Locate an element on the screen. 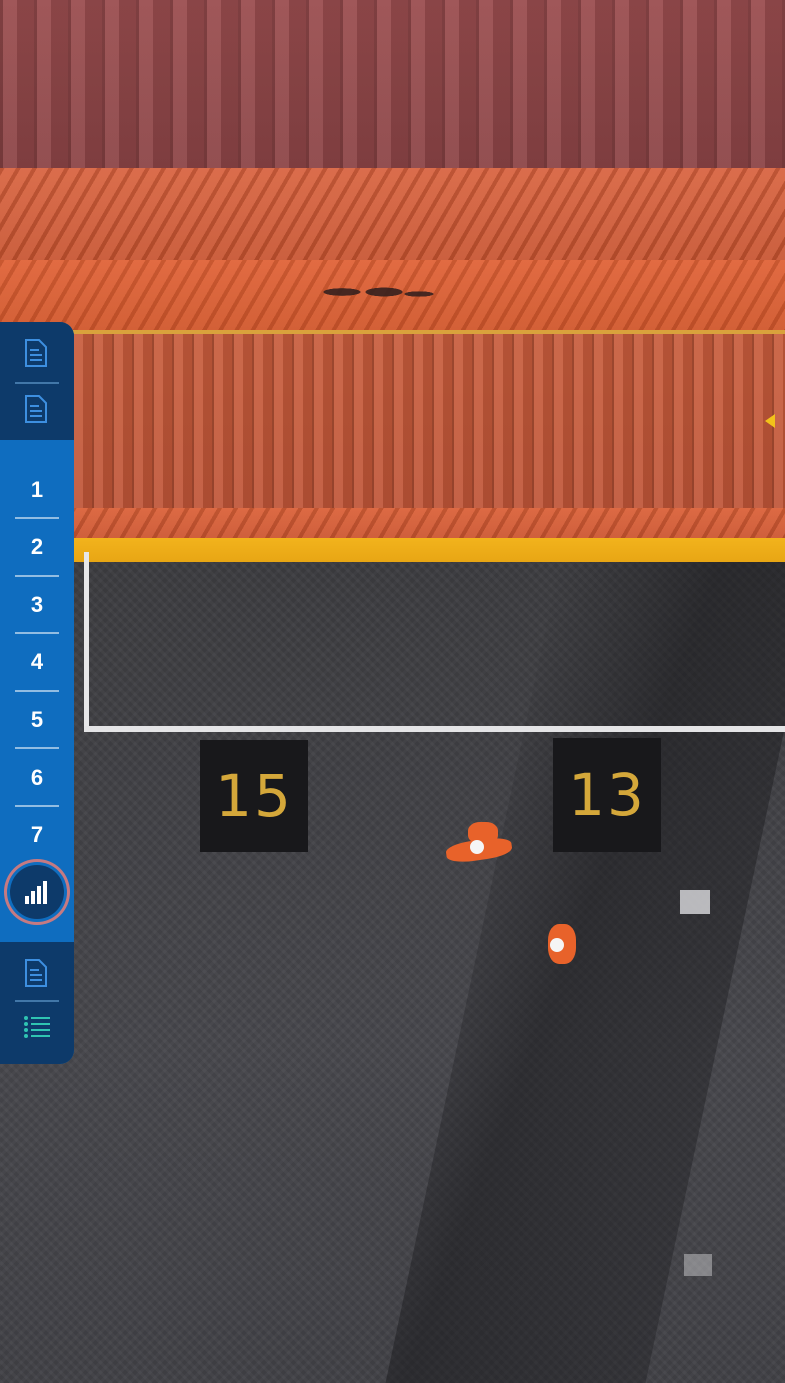 The height and width of the screenshot is (1383, 785). lane-line-vertical is located at coordinates (86, 642).